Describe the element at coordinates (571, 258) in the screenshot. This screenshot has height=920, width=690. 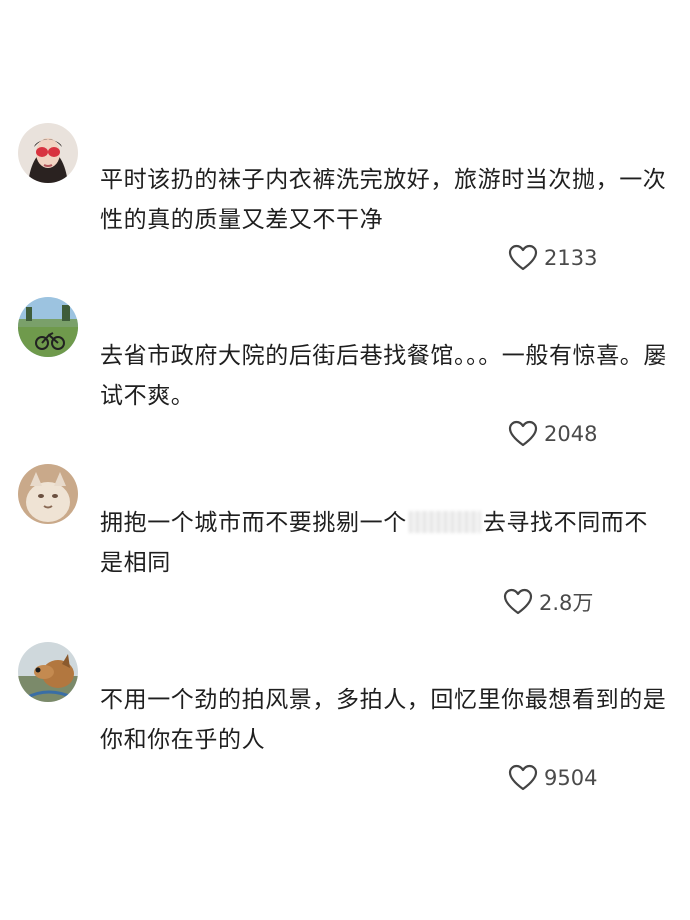
I see `like-count: 2133` at that location.